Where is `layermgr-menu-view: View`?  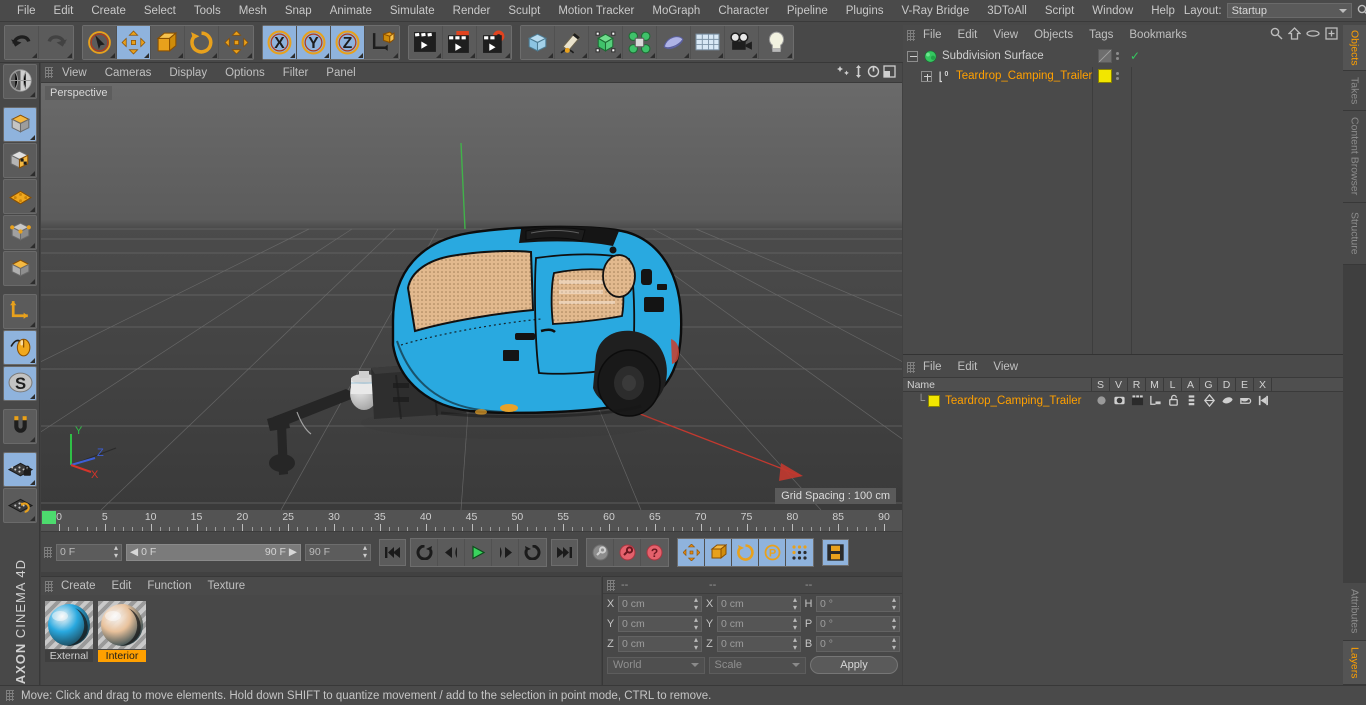
layermgr-menu-view: View is located at coordinates (1005, 367).